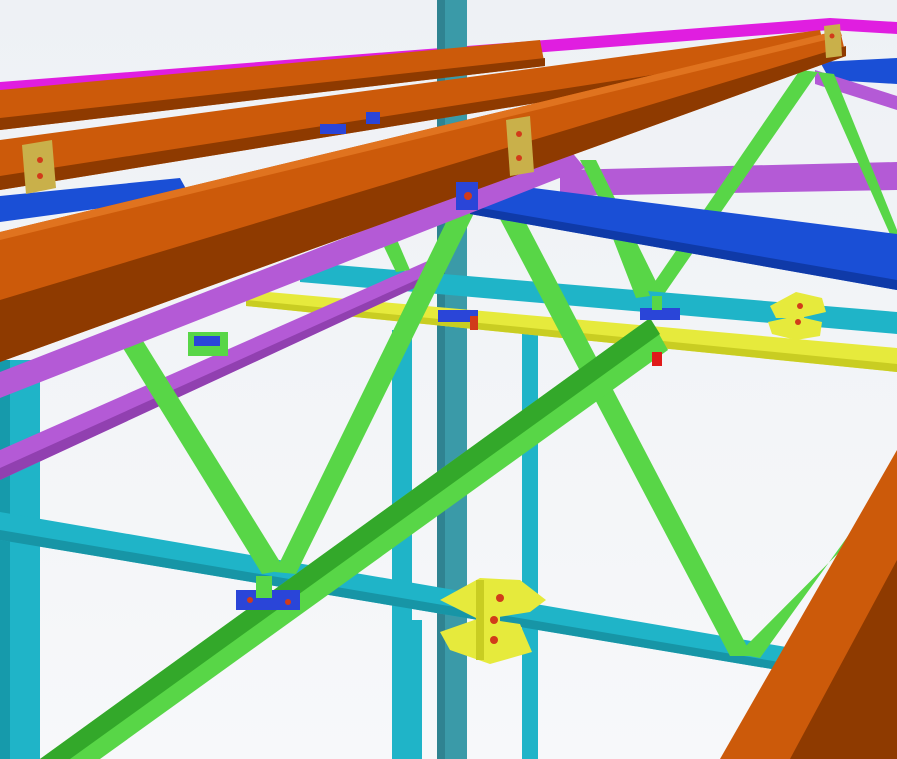 The width and height of the screenshot is (897, 759). I want to click on red-marker, so click(657, 359).